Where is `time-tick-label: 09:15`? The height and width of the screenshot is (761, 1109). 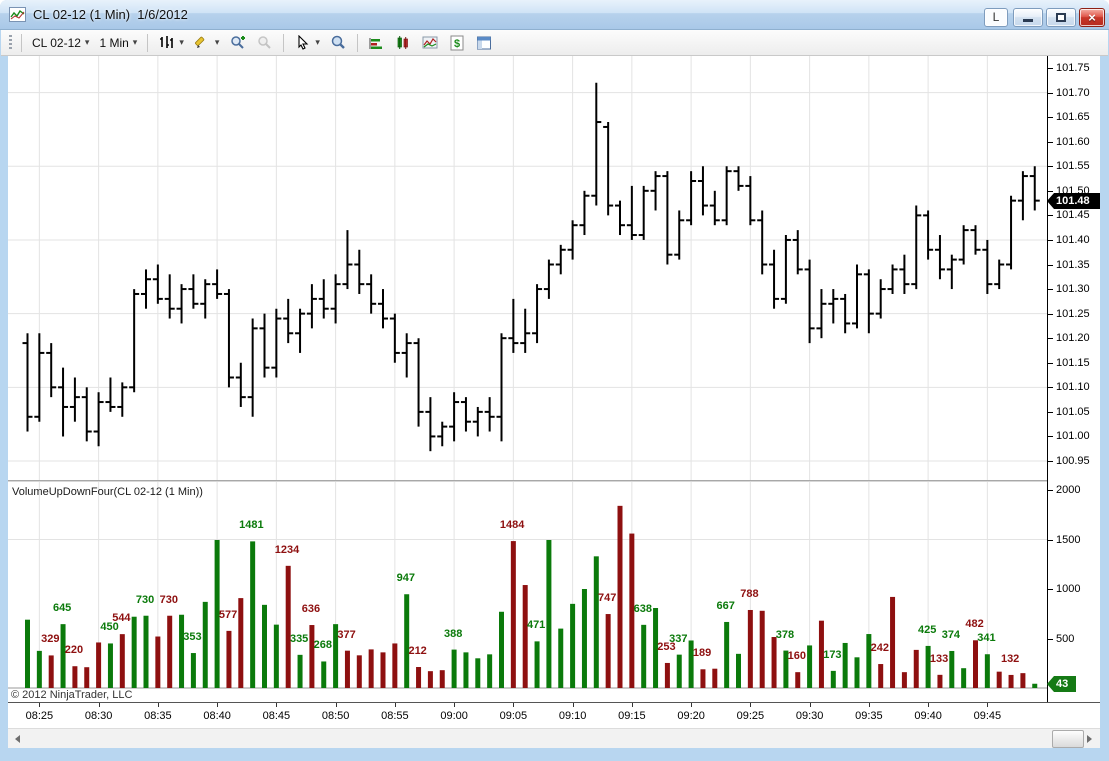
time-tick-label: 09:15 is located at coordinates (632, 716).